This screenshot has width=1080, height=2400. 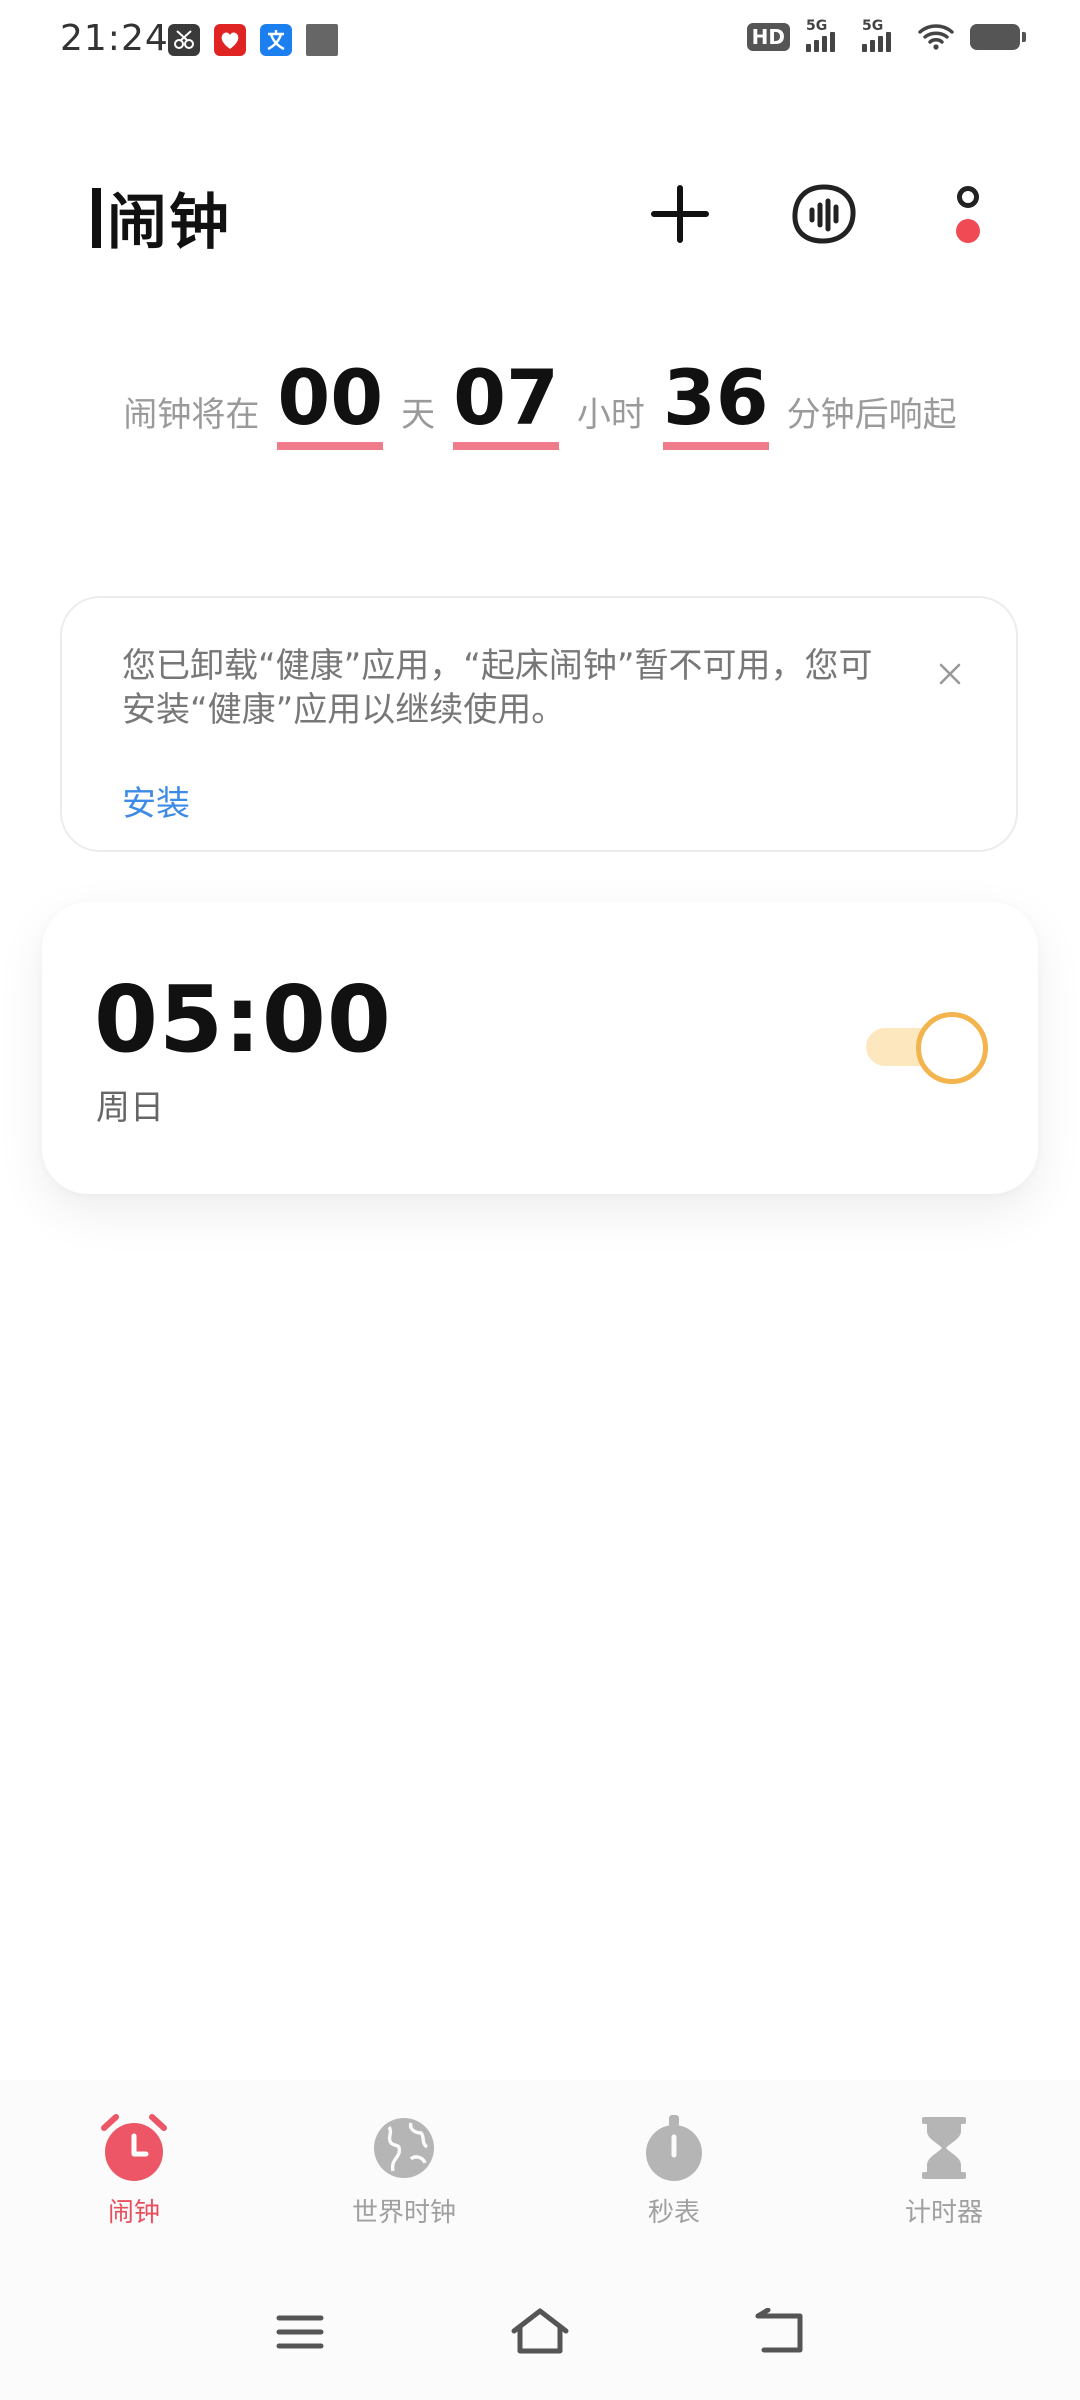 I want to click on menu-icon, so click(x=300, y=2332).